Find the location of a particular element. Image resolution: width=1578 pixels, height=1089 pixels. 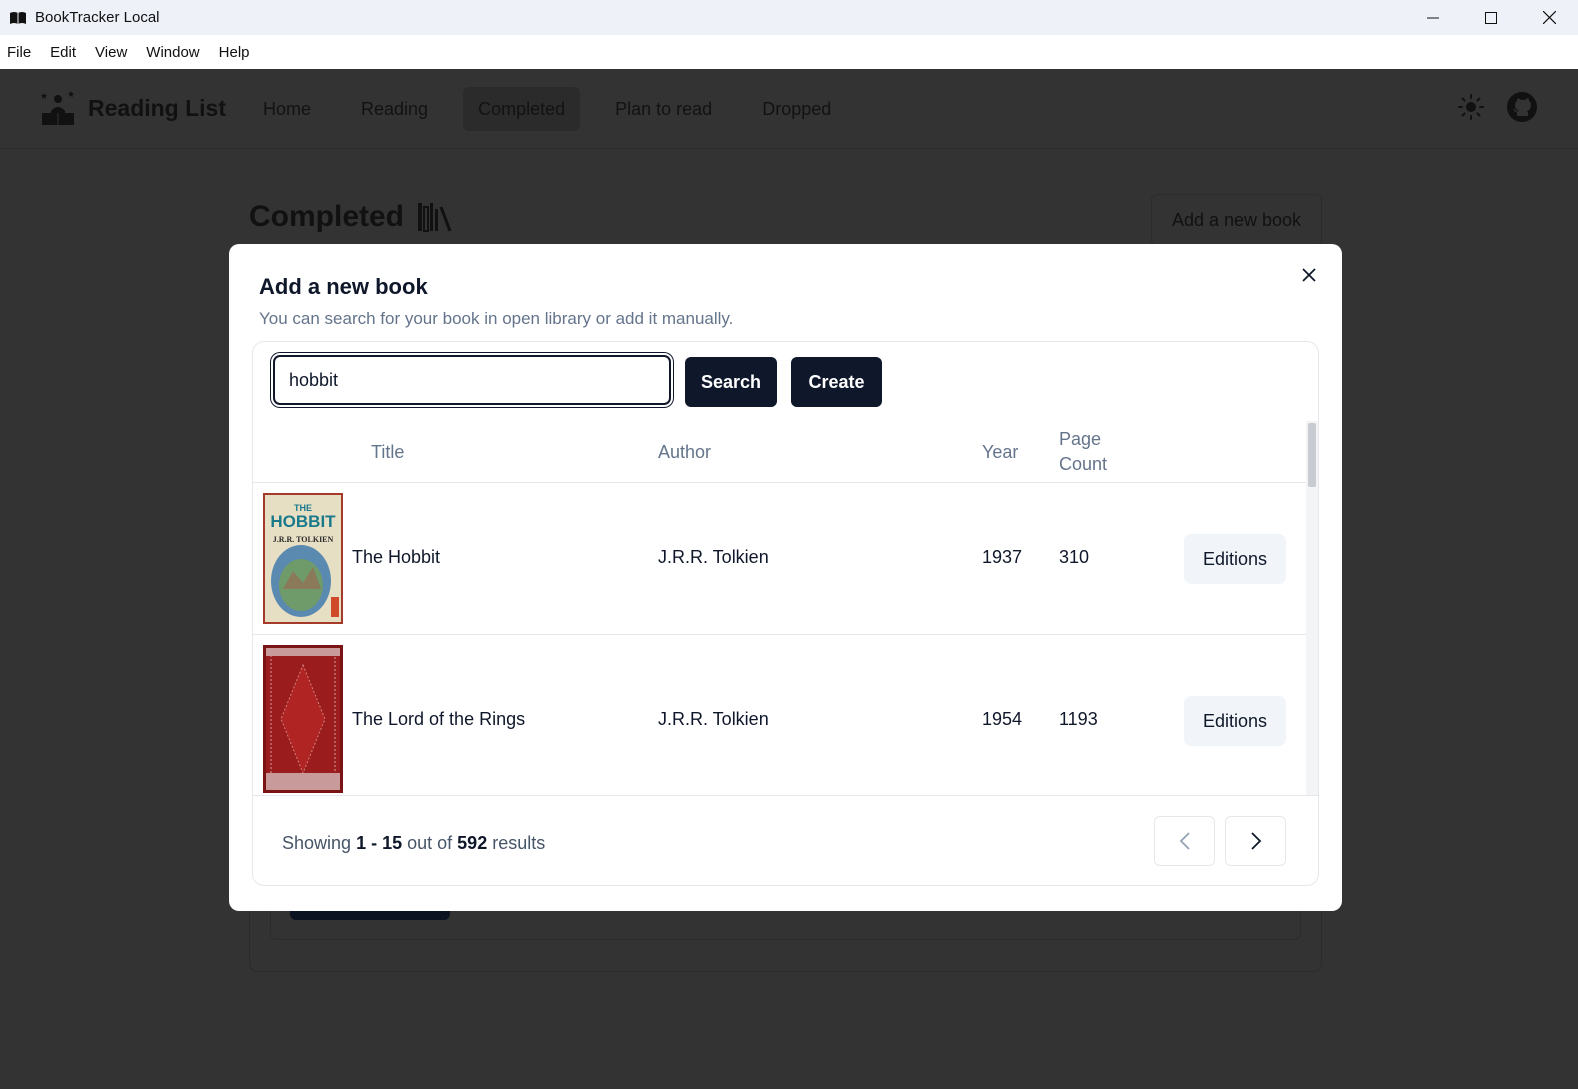

nav-dropped: Dropped is located at coordinates (796, 109).